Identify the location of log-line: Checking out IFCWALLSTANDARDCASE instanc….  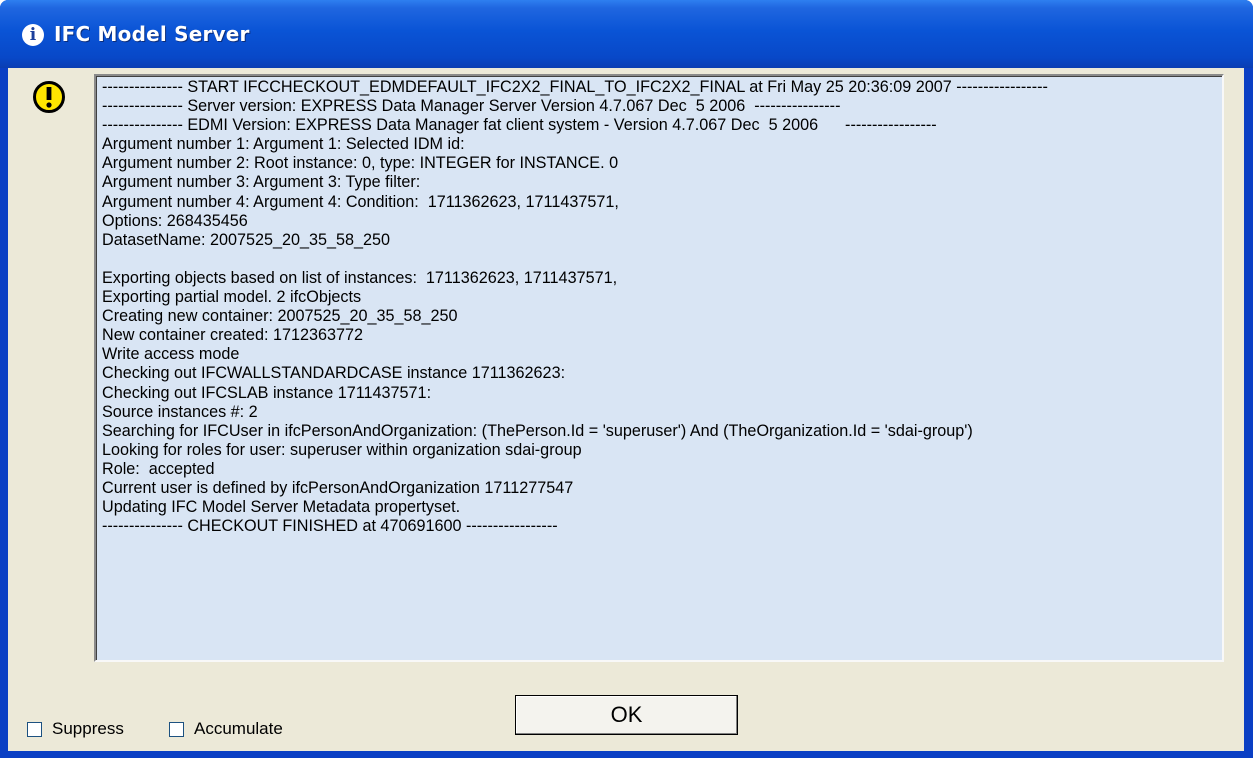
(334, 373).